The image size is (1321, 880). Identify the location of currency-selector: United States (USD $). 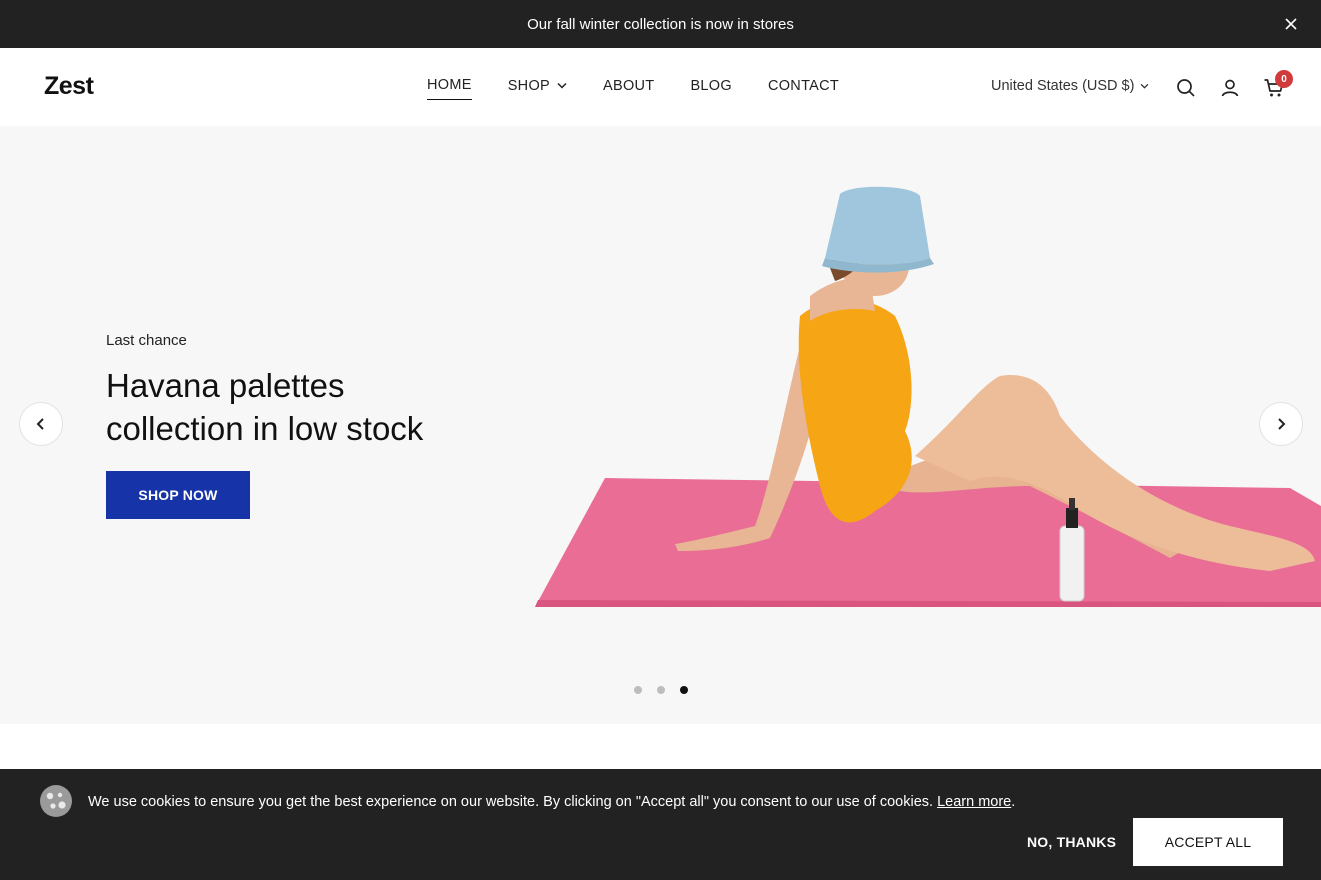
(1070, 86).